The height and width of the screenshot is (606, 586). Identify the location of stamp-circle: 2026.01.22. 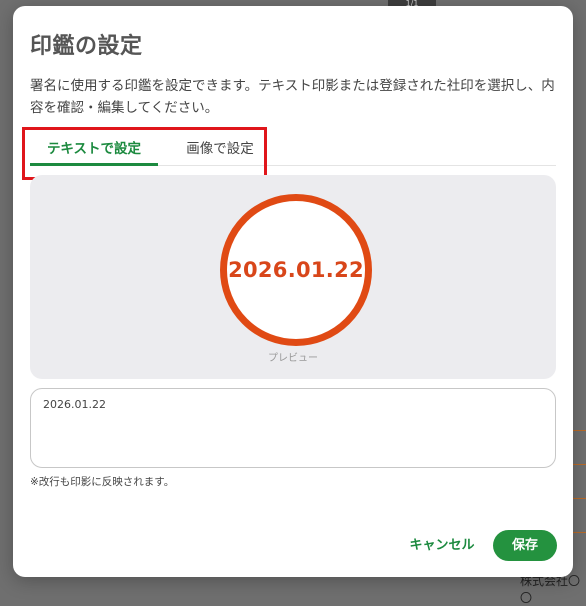
(296, 270).